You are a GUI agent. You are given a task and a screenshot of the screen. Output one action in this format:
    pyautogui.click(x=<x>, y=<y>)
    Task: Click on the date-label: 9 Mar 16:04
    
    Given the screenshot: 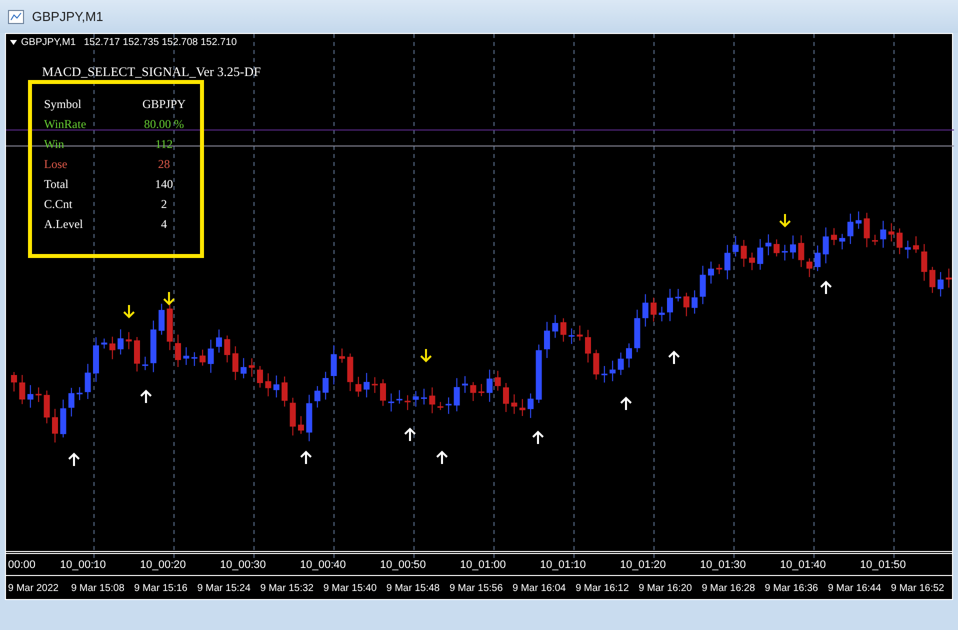 What is the action you would take?
    pyautogui.click(x=539, y=589)
    